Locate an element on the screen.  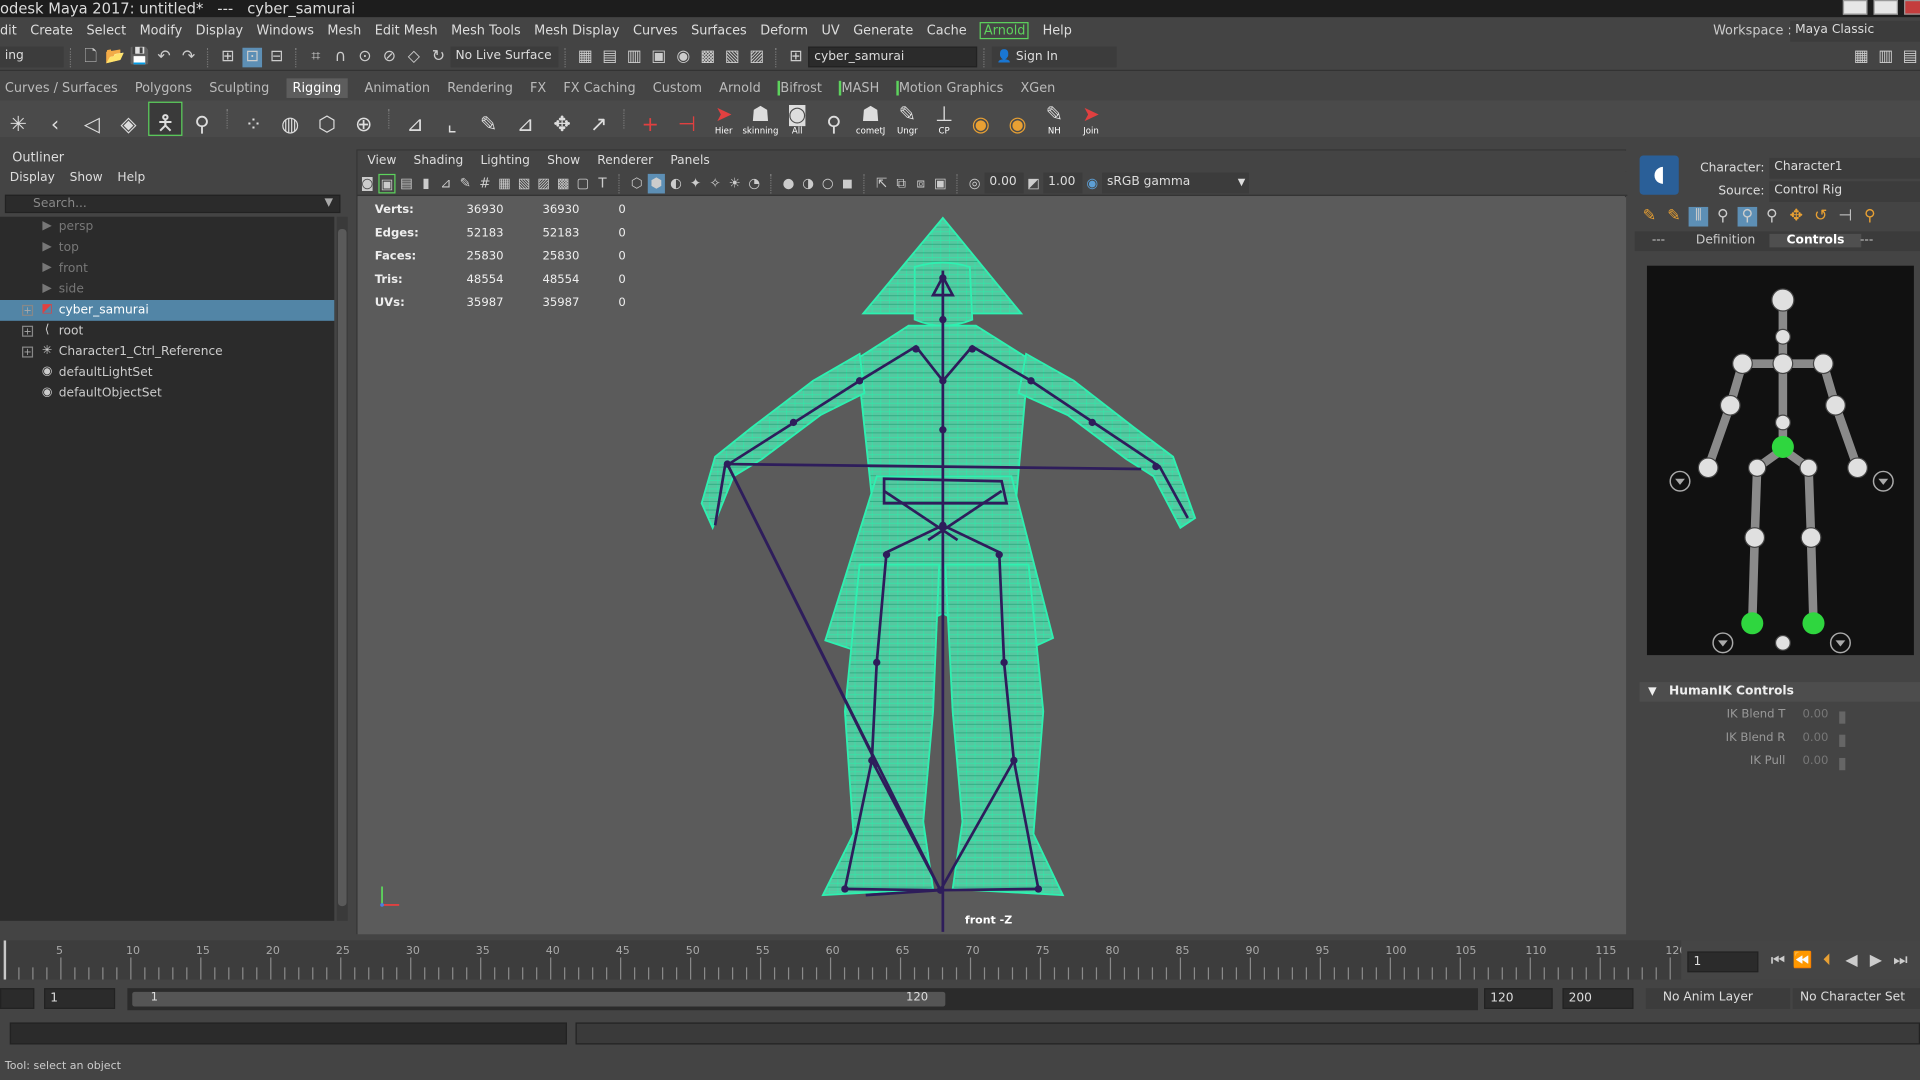
rig-figure-icon: ⚲ is located at coordinates (834, 119).